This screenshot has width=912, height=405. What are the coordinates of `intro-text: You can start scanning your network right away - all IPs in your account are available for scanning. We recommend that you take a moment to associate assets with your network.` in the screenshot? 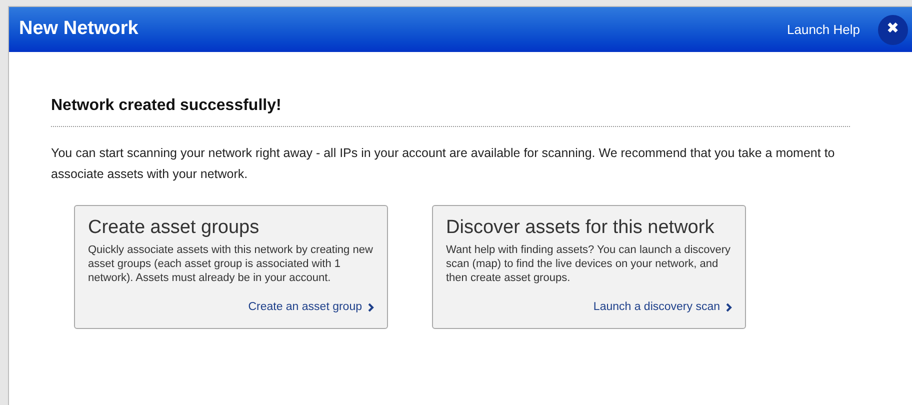 It's located at (443, 164).